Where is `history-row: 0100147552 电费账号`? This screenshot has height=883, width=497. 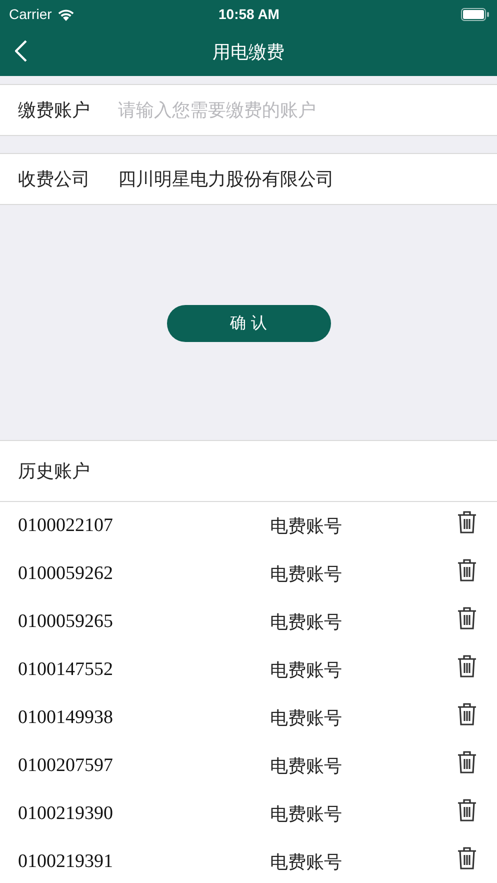 history-row: 0100147552 电费账号 is located at coordinates (248, 670).